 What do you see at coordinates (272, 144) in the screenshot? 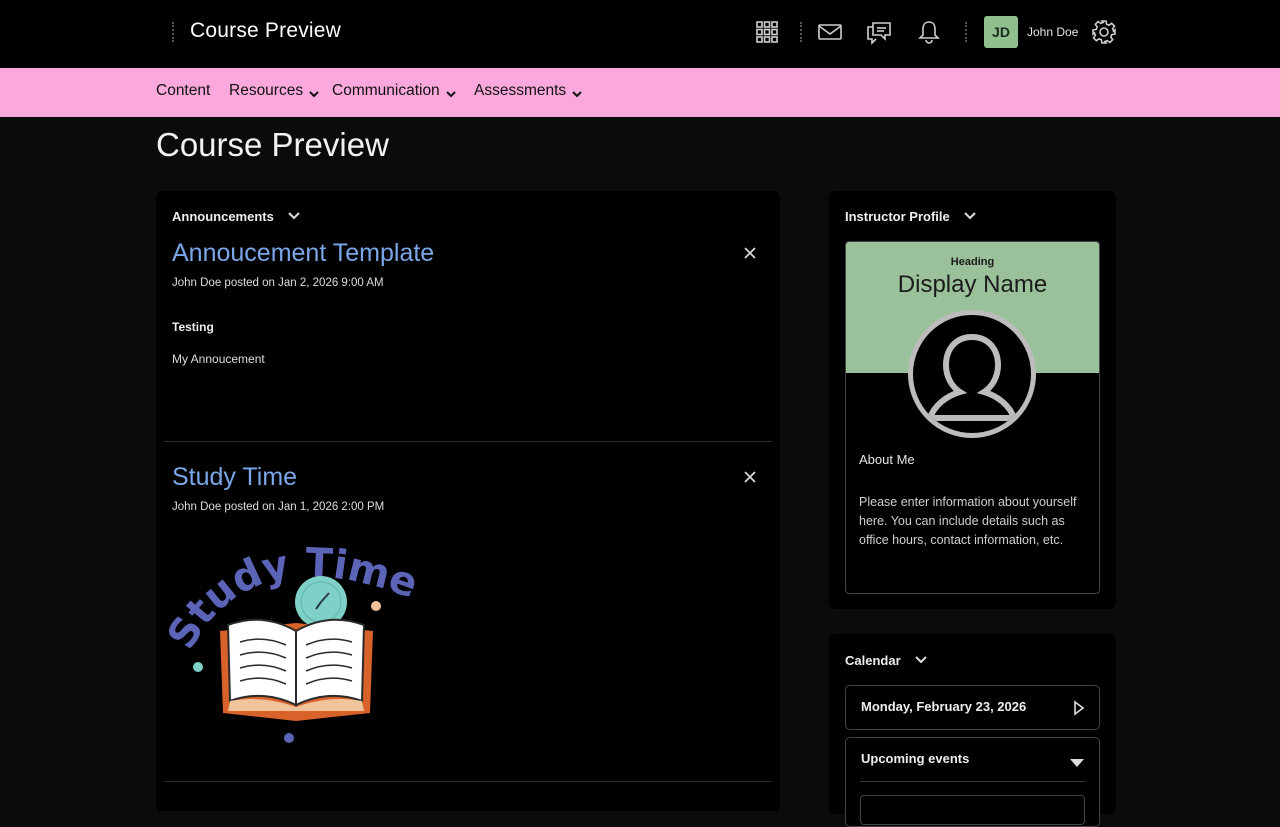
I see `page-title: Course Preview` at bounding box center [272, 144].